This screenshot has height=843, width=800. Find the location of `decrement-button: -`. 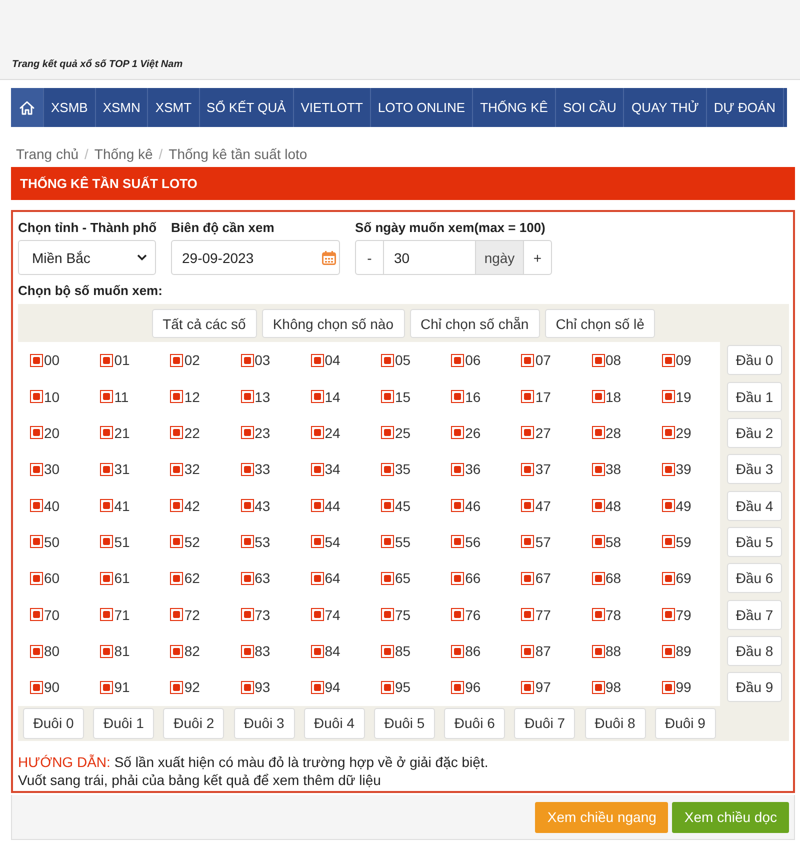

decrement-button: - is located at coordinates (369, 257).